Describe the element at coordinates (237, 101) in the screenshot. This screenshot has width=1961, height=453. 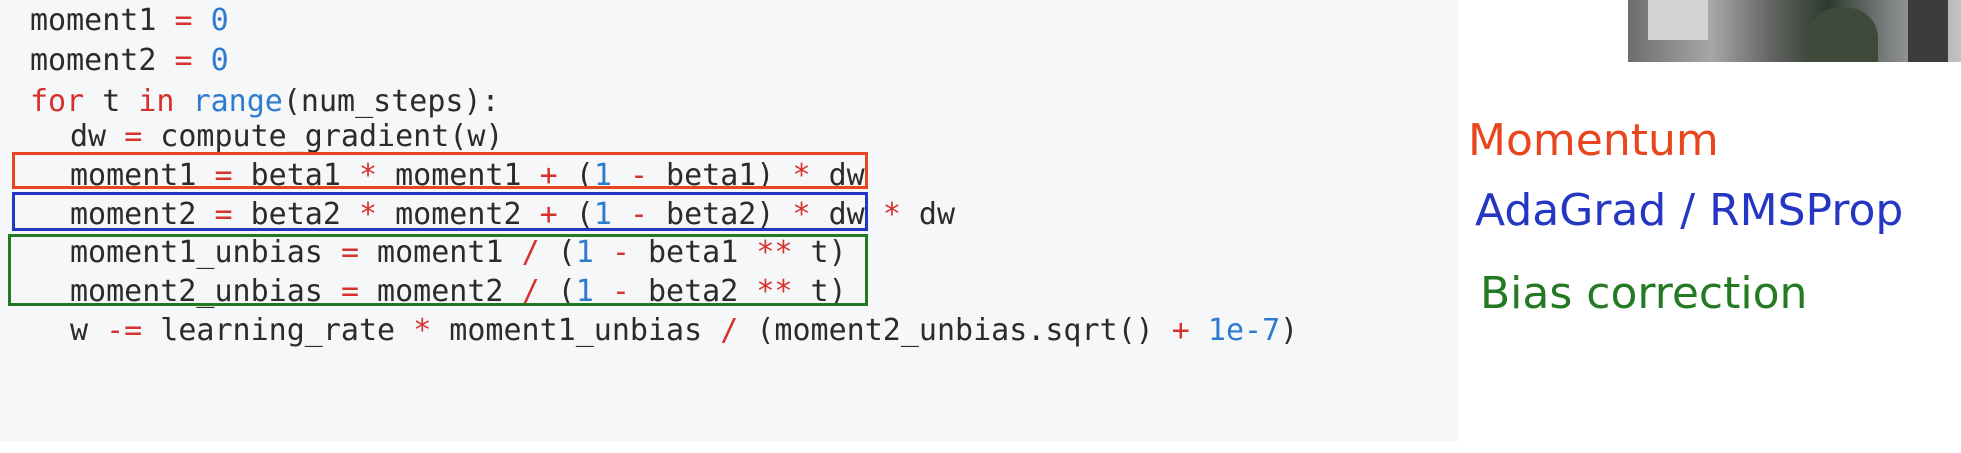
I see `code-token: range` at that location.